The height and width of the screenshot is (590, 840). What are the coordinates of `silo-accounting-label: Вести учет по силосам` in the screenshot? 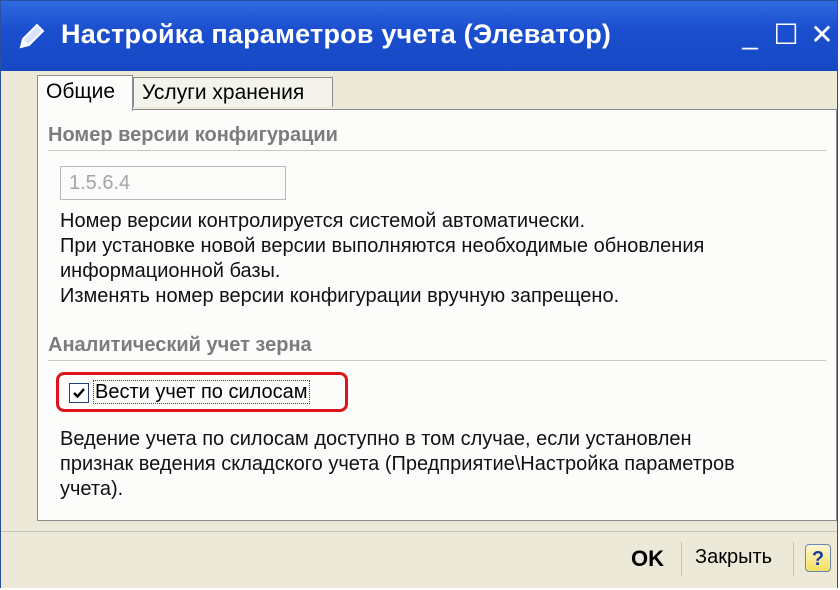 It's located at (201, 392).